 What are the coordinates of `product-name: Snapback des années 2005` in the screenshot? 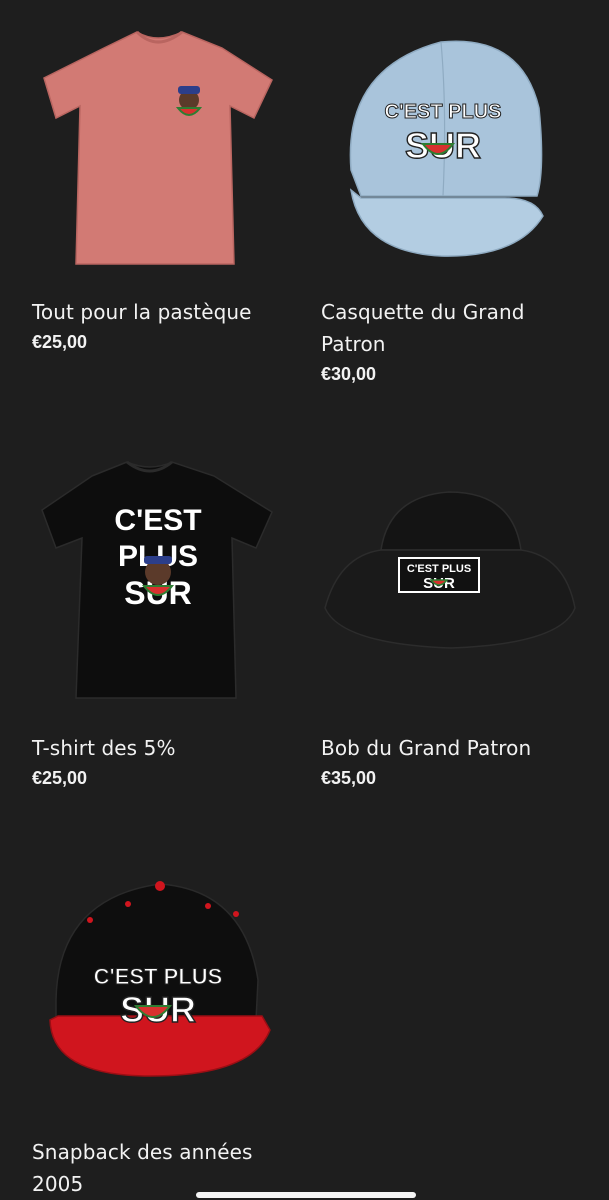 It's located at (162, 1168).